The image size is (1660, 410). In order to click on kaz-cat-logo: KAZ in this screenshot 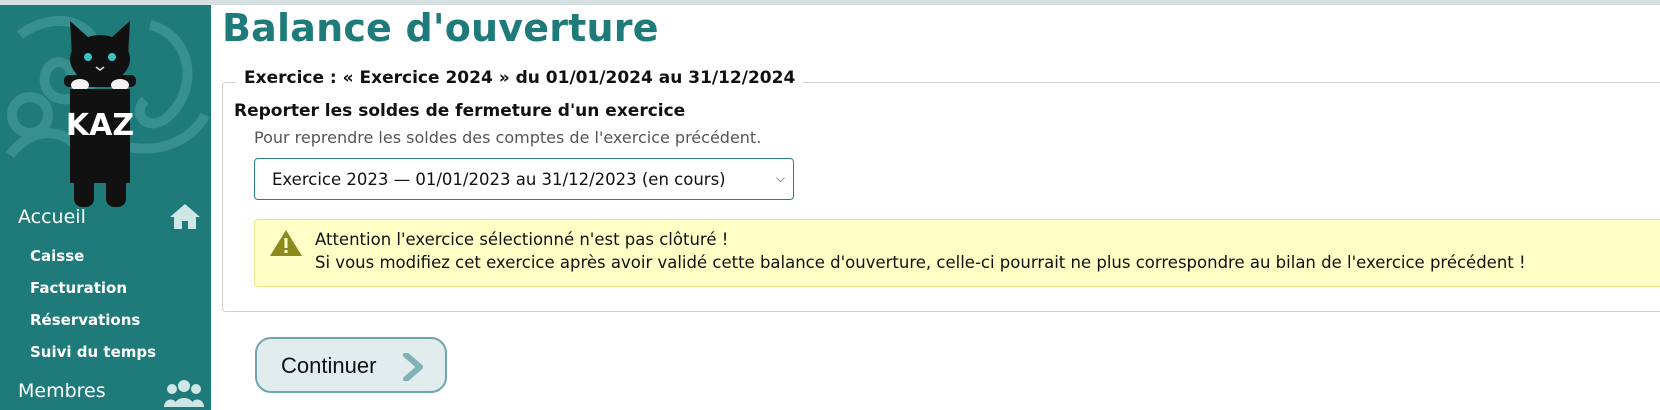, I will do `click(100, 114)`.